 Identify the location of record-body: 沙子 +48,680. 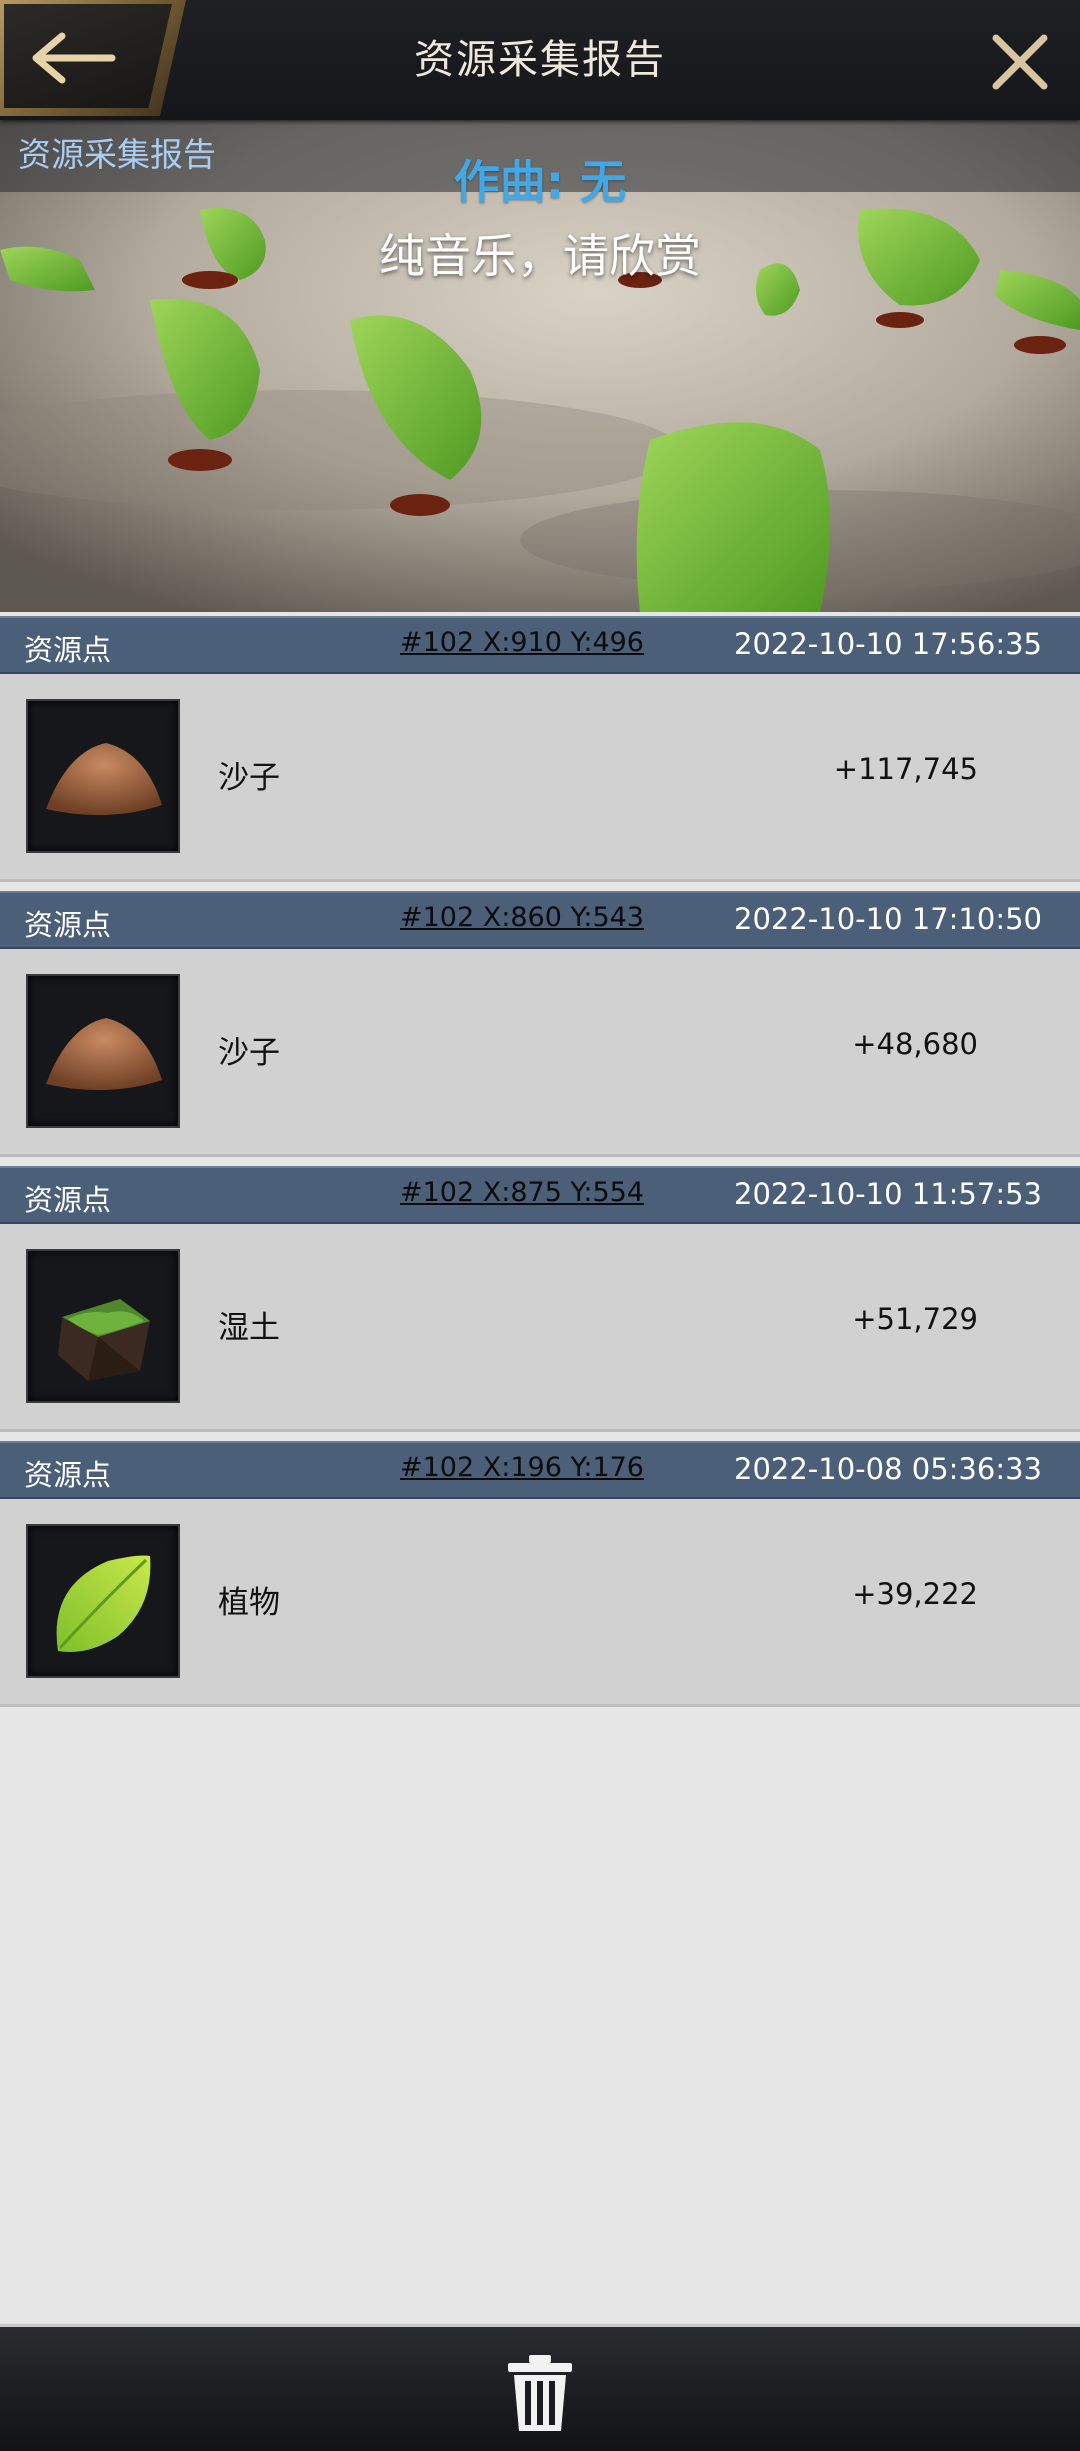
(540, 1053).